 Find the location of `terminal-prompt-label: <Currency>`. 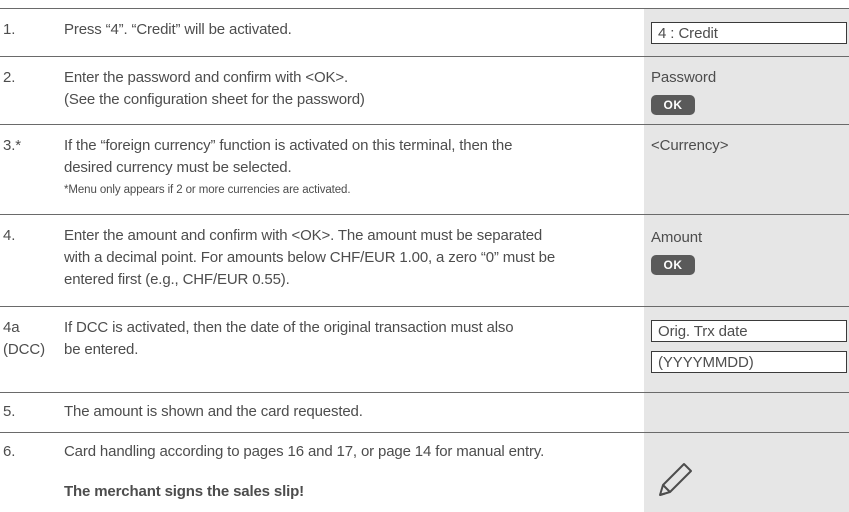

terminal-prompt-label: <Currency> is located at coordinates (690, 145).